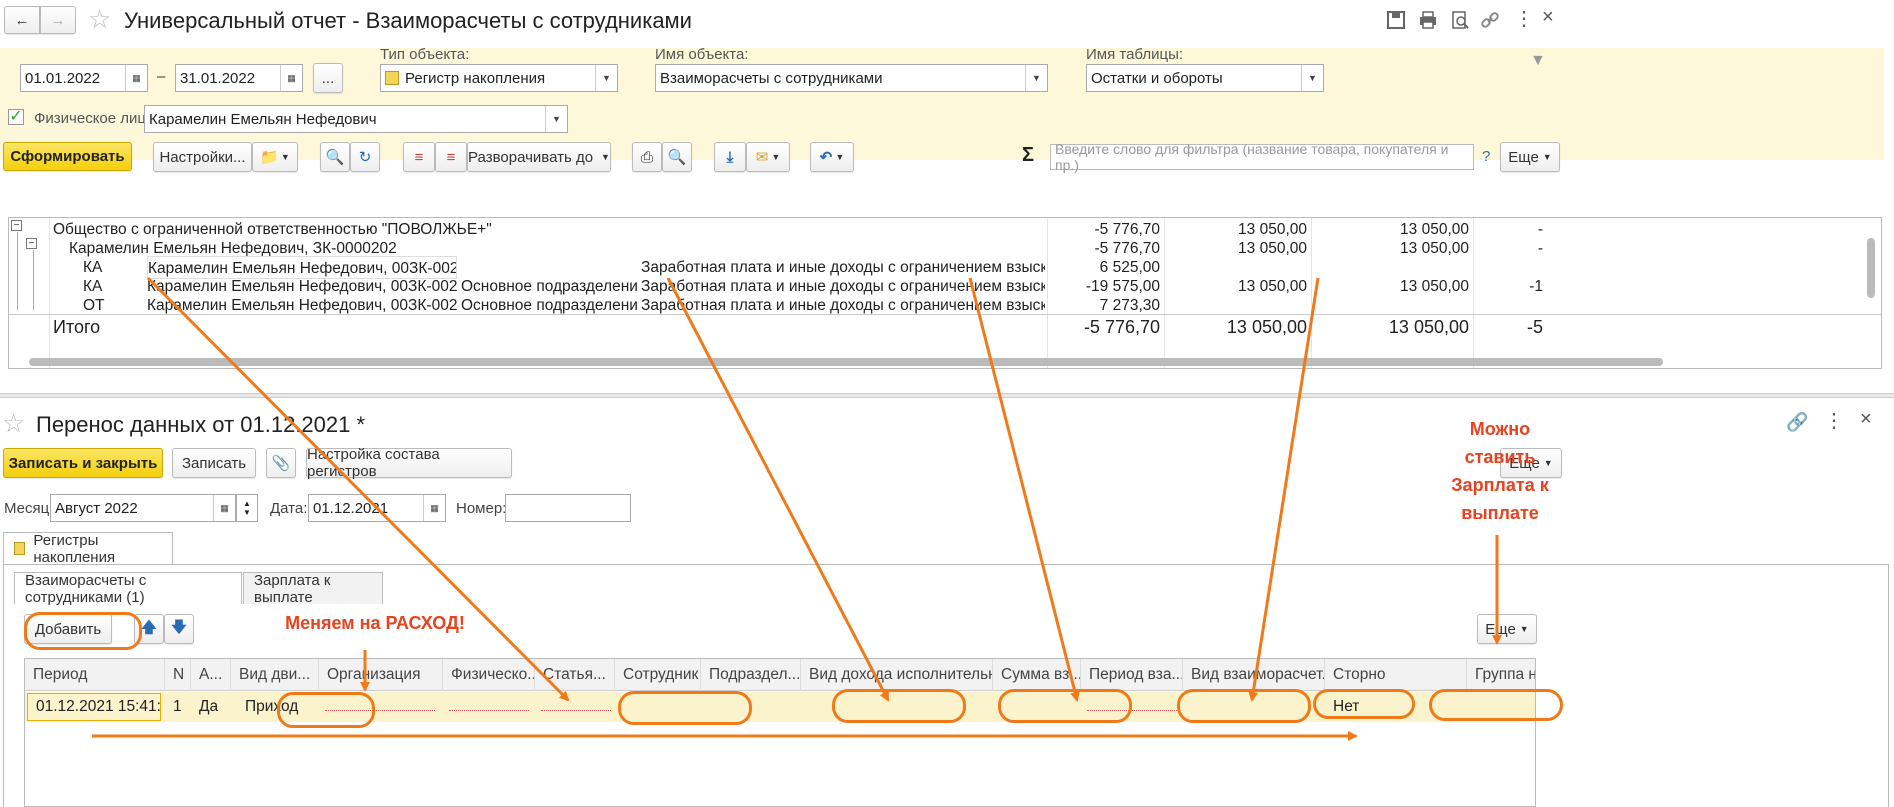 The image size is (1894, 807). What do you see at coordinates (1500, 471) in the screenshot?
I see `annotation-hint-note: Можно ставить Зарплата к выплате` at bounding box center [1500, 471].